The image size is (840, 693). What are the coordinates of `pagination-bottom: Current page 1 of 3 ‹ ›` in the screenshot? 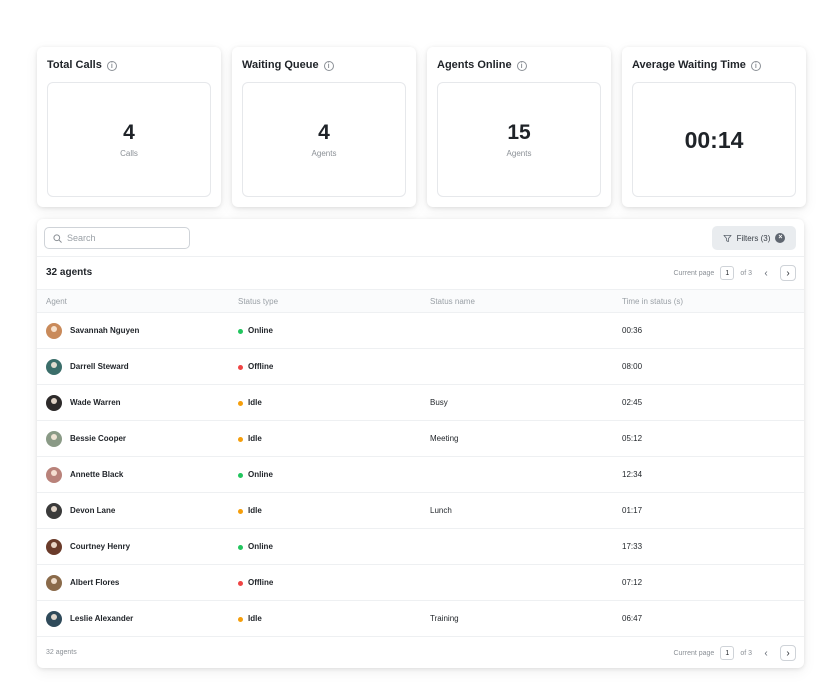 It's located at (734, 653).